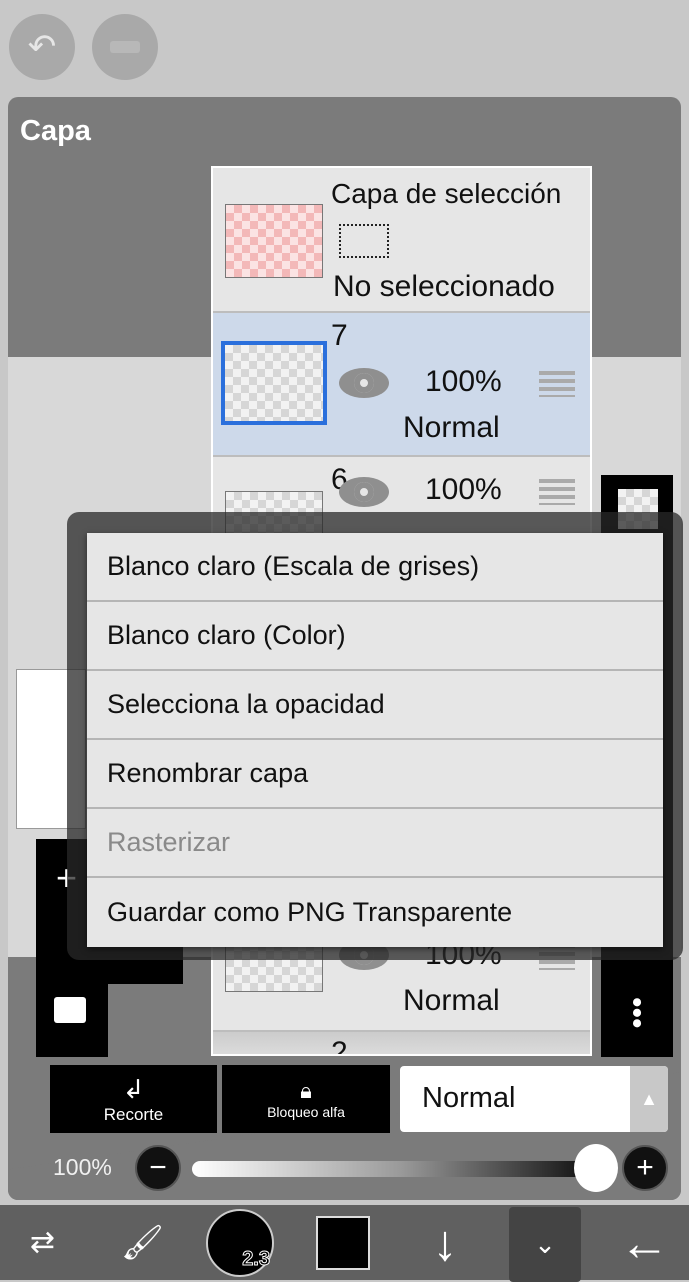  Describe the element at coordinates (545, 1244) in the screenshot. I see `layers-collapse-icon: ⌄` at that location.